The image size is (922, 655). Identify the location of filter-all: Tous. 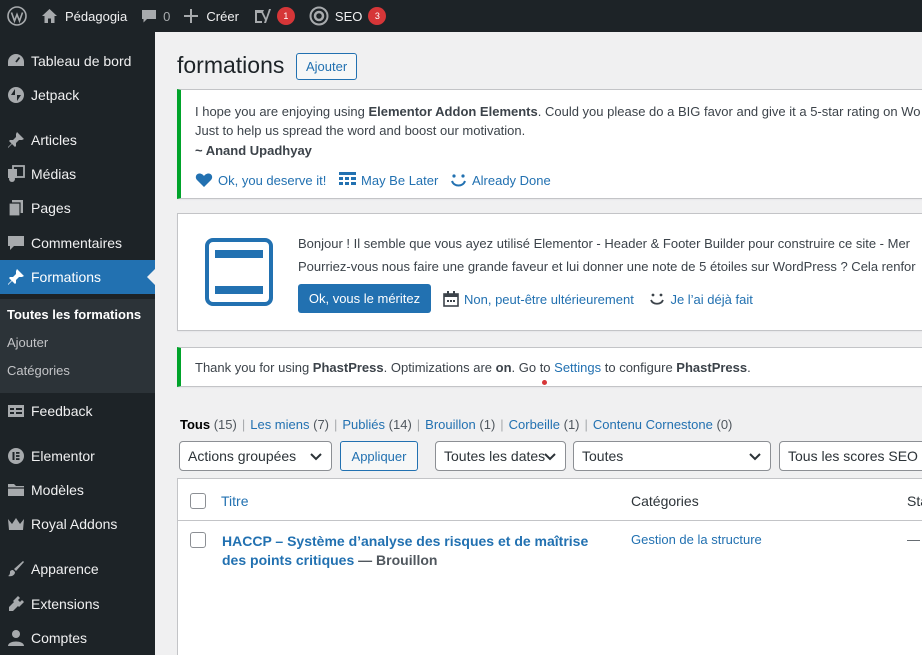
(195, 424).